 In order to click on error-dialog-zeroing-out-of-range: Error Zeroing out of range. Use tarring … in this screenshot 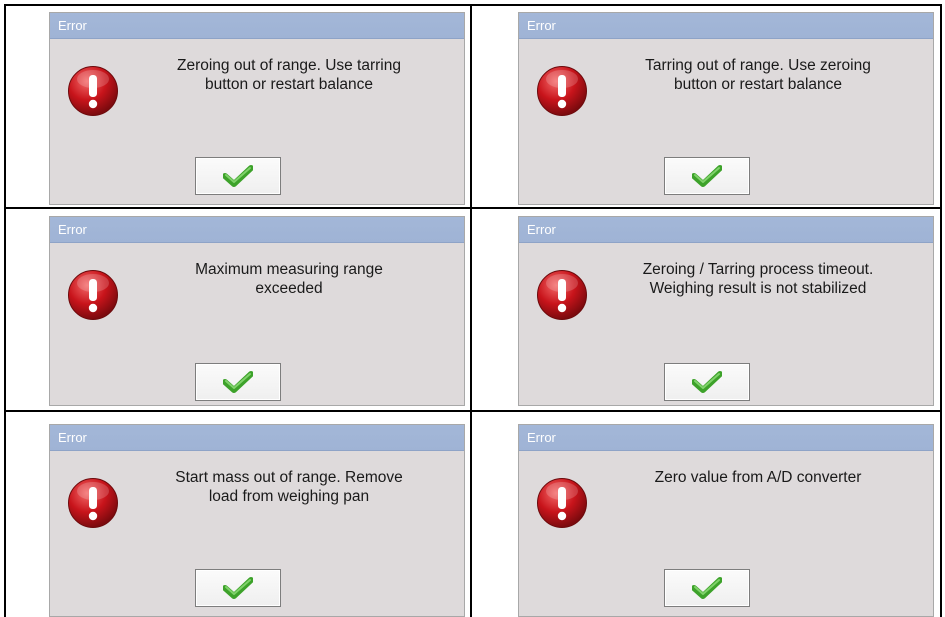, I will do `click(257, 108)`.